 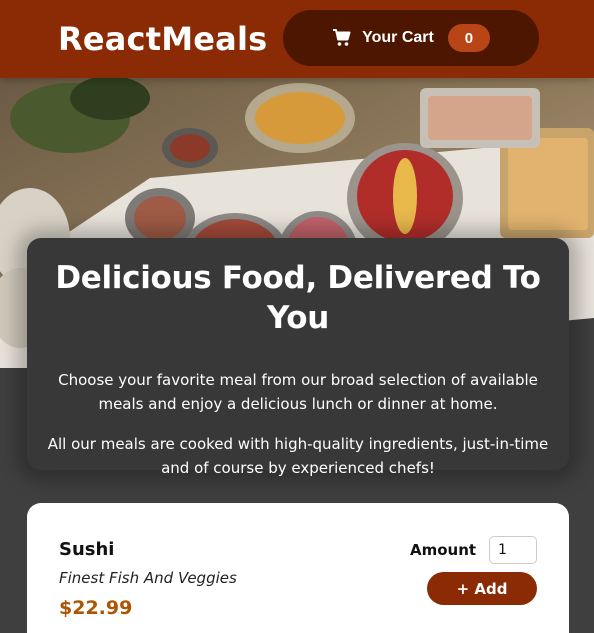 I want to click on add-button: + Add, so click(x=482, y=588).